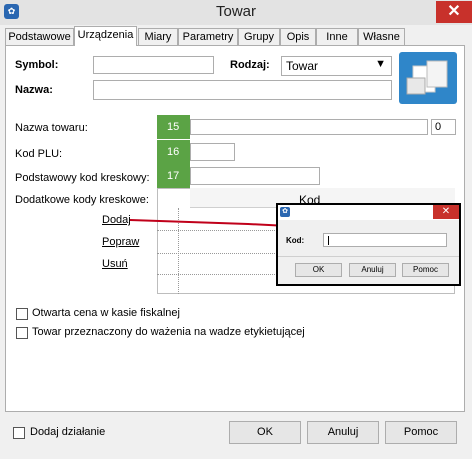 This screenshot has height=459, width=472. I want to click on tab-inne: Inne, so click(337, 36).